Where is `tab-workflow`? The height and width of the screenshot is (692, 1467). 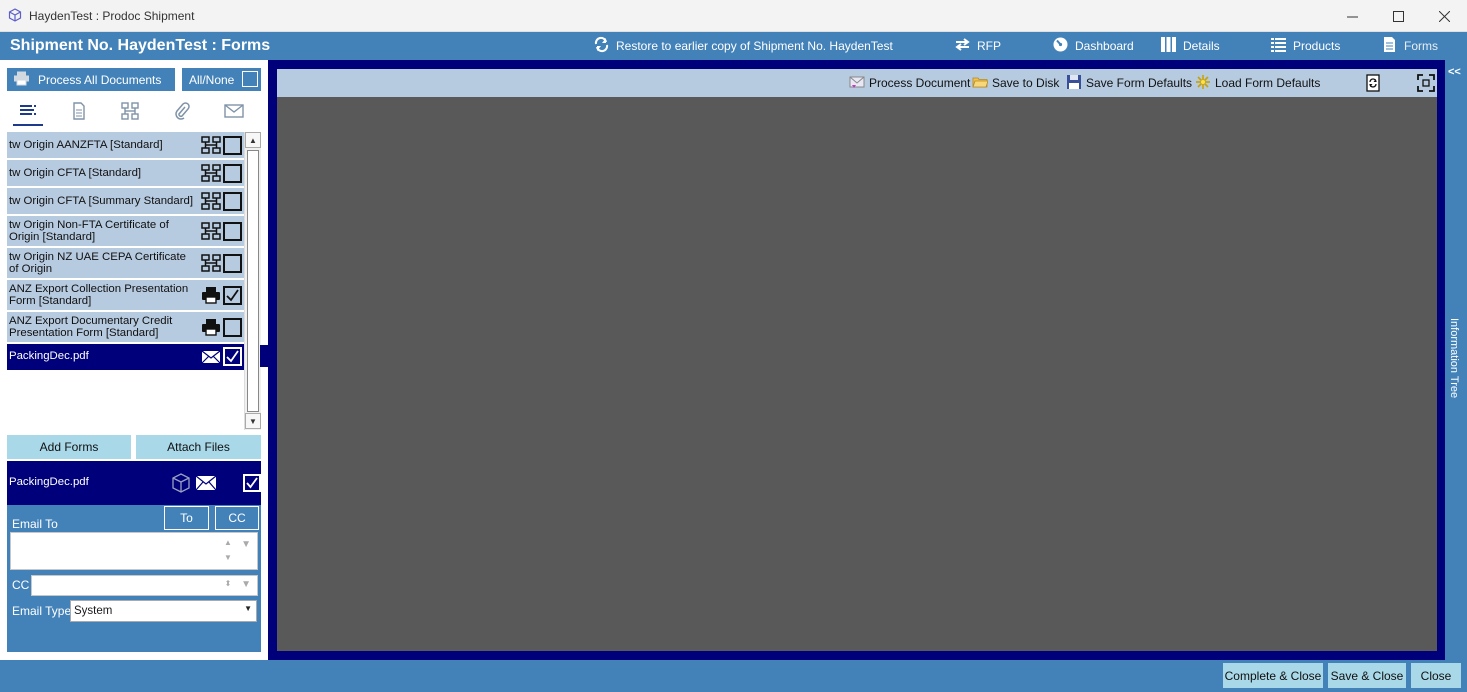 tab-workflow is located at coordinates (130, 112).